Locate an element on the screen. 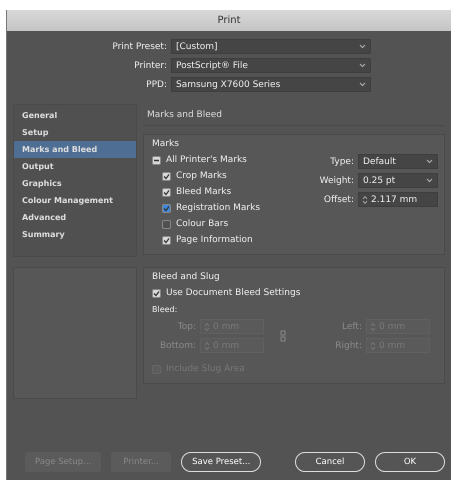 Image resolution: width=451 pixels, height=480 pixels. sidebar-item: Output is located at coordinates (75, 166).